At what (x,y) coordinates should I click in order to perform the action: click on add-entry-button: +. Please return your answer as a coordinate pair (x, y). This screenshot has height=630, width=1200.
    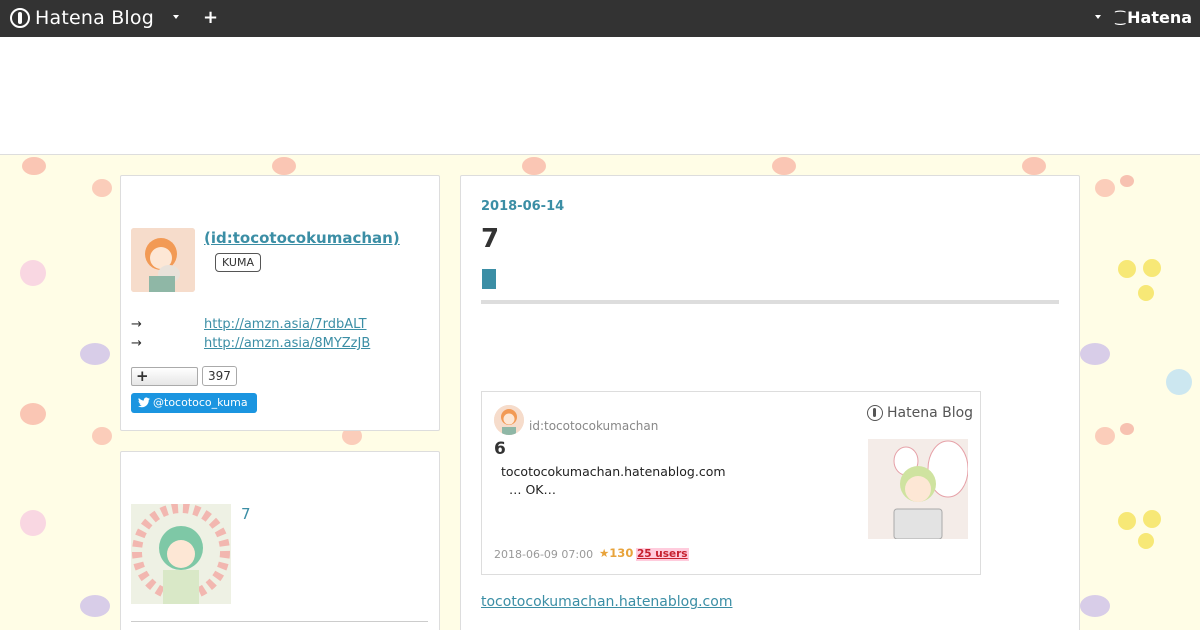
    Looking at the image, I should click on (210, 18).